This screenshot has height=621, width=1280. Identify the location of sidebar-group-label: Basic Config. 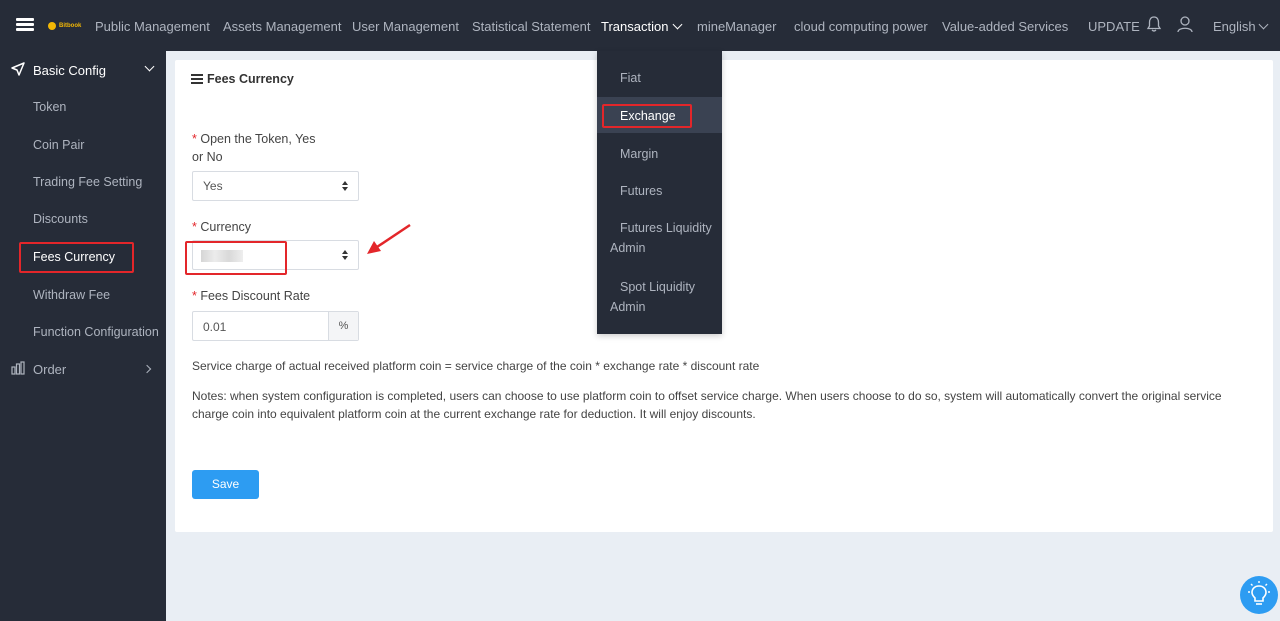
(69, 70).